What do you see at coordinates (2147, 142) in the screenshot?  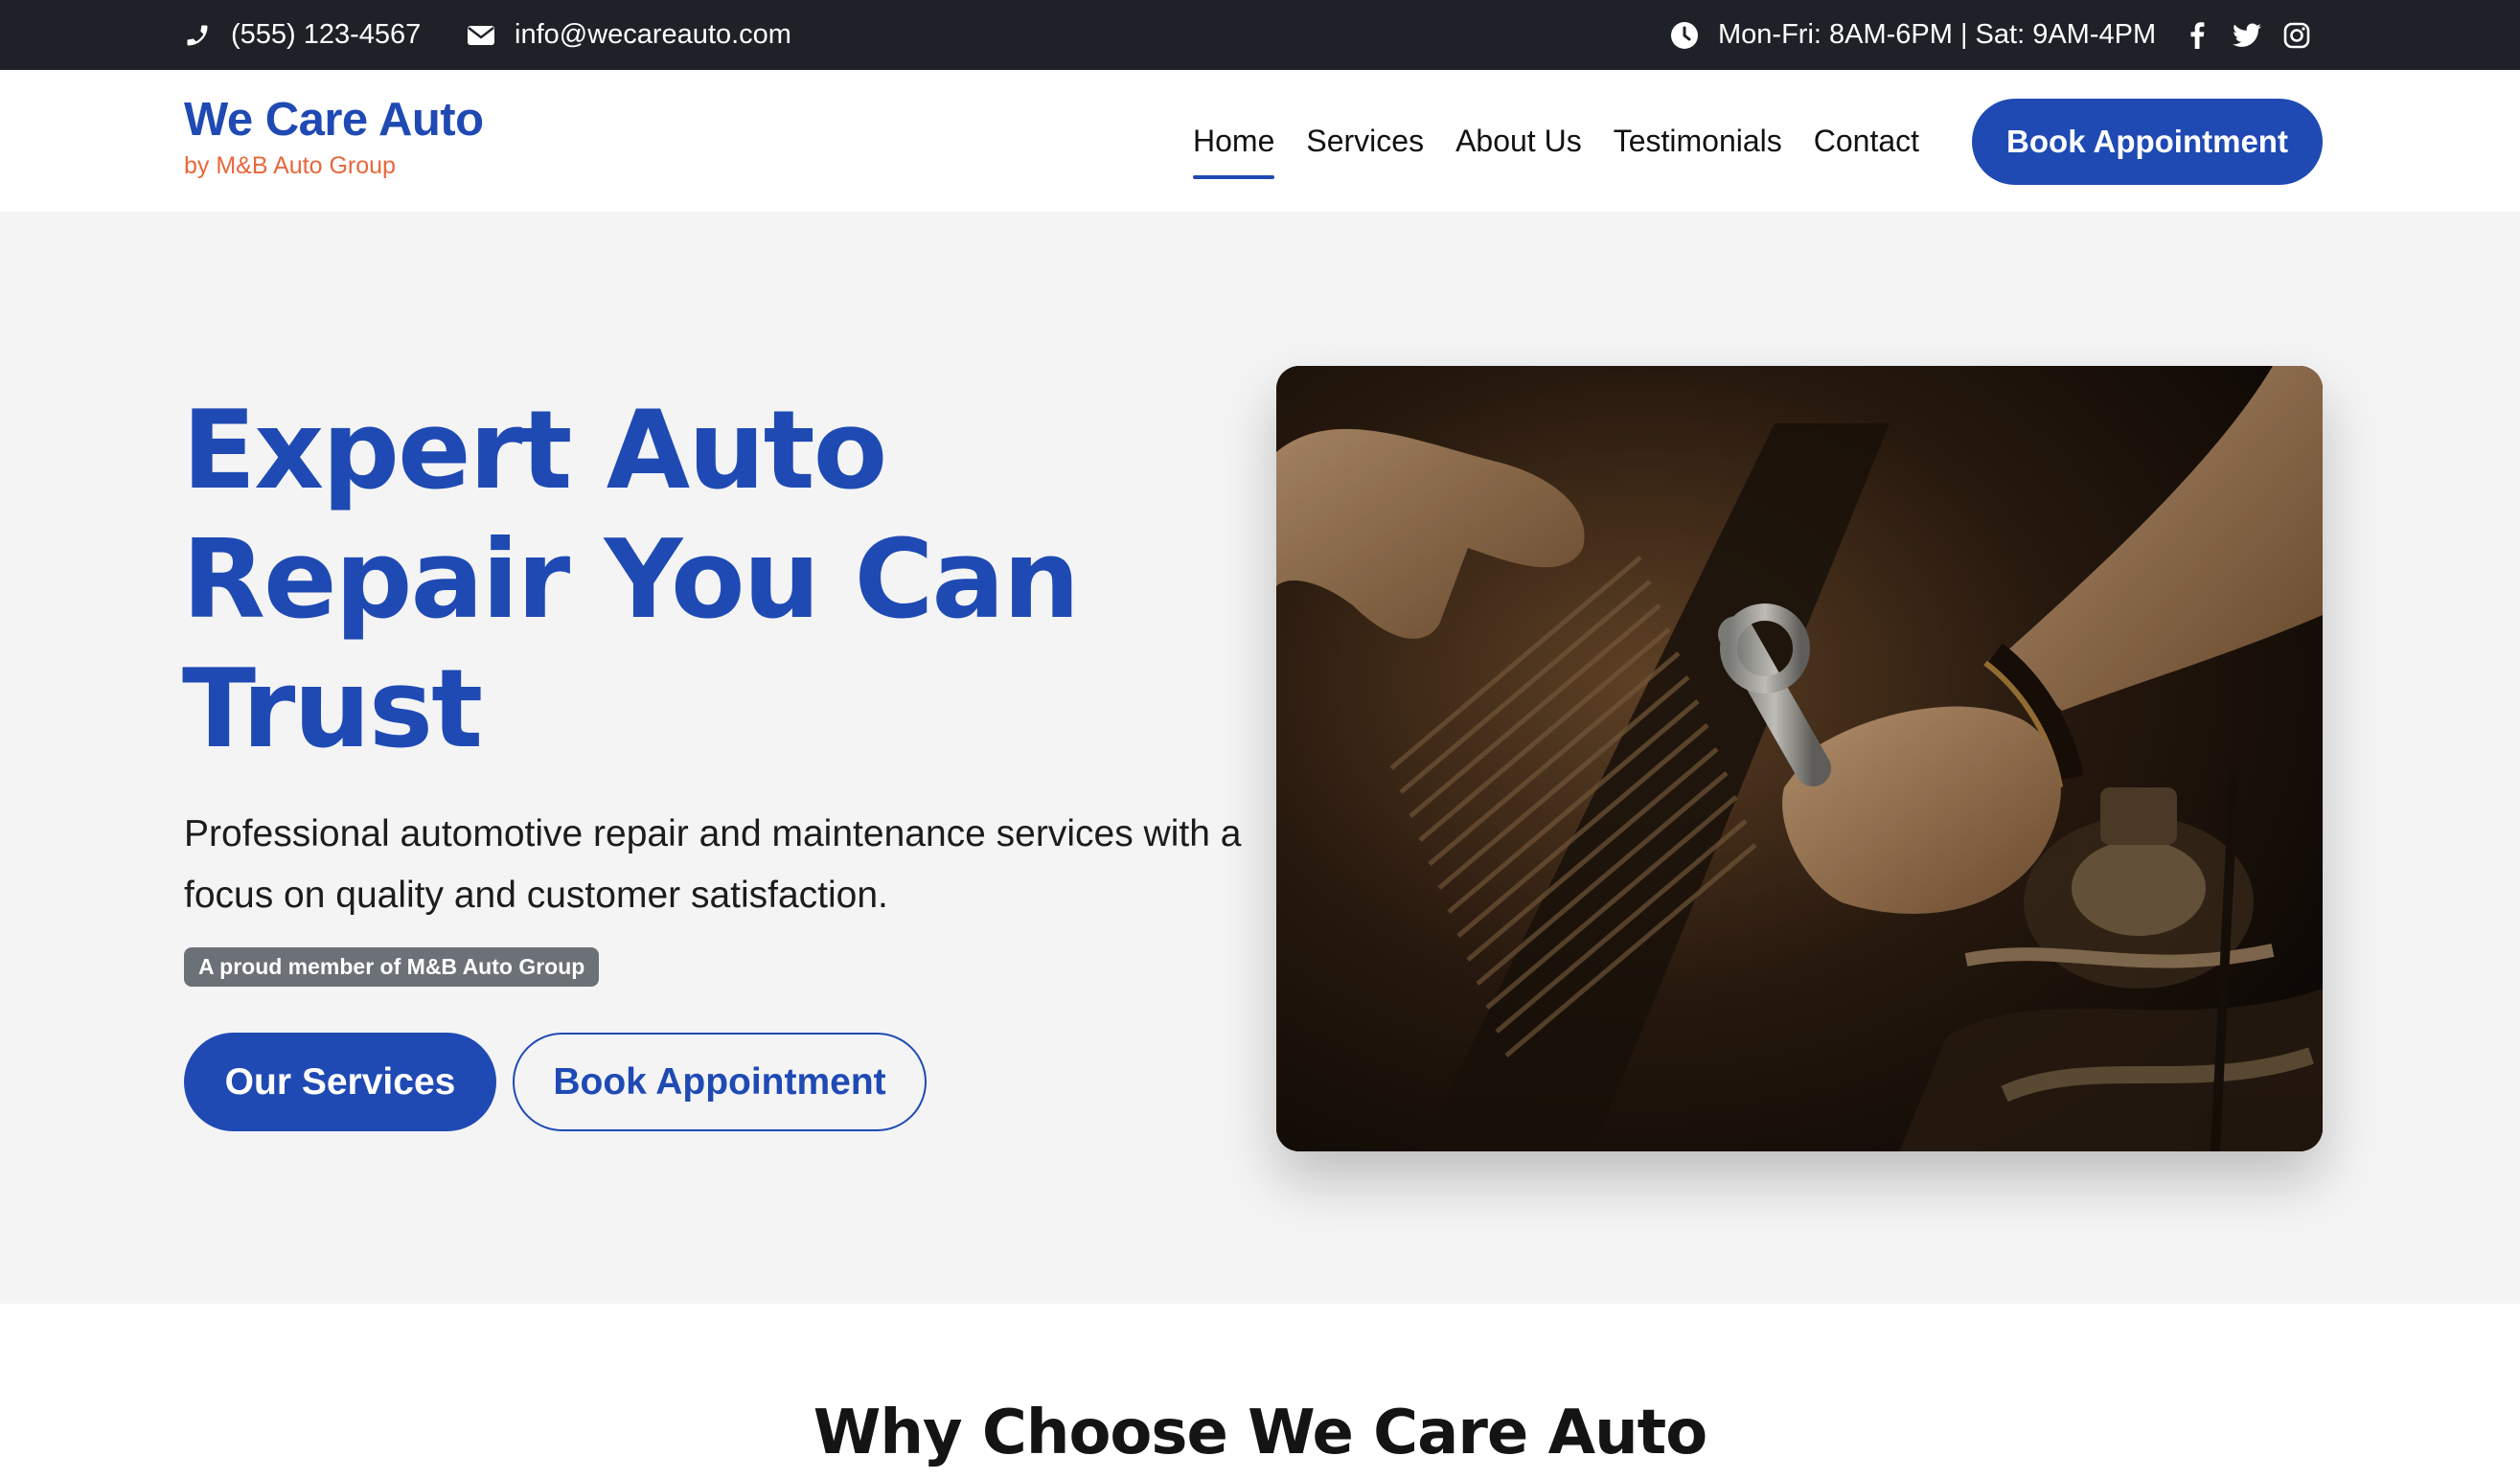 I see `book-appointment-header-button: Book Appointment` at bounding box center [2147, 142].